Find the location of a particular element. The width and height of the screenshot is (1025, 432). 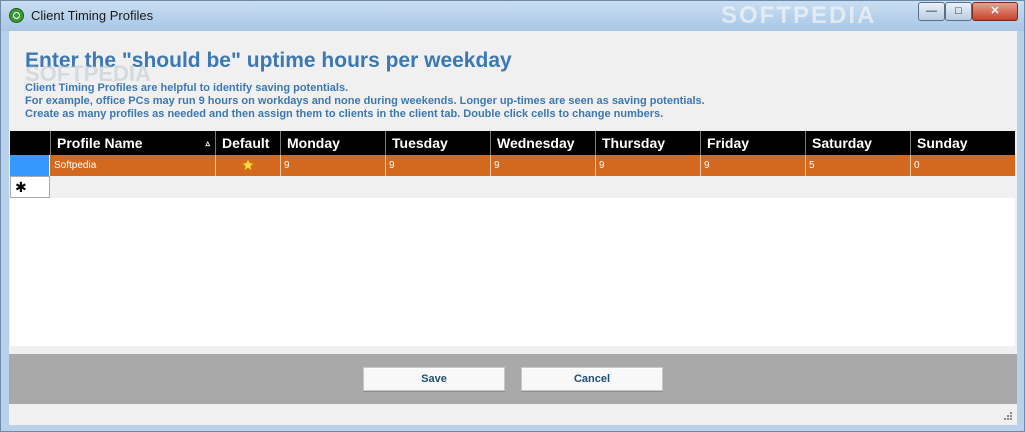

close-button: ✕ is located at coordinates (995, 11).